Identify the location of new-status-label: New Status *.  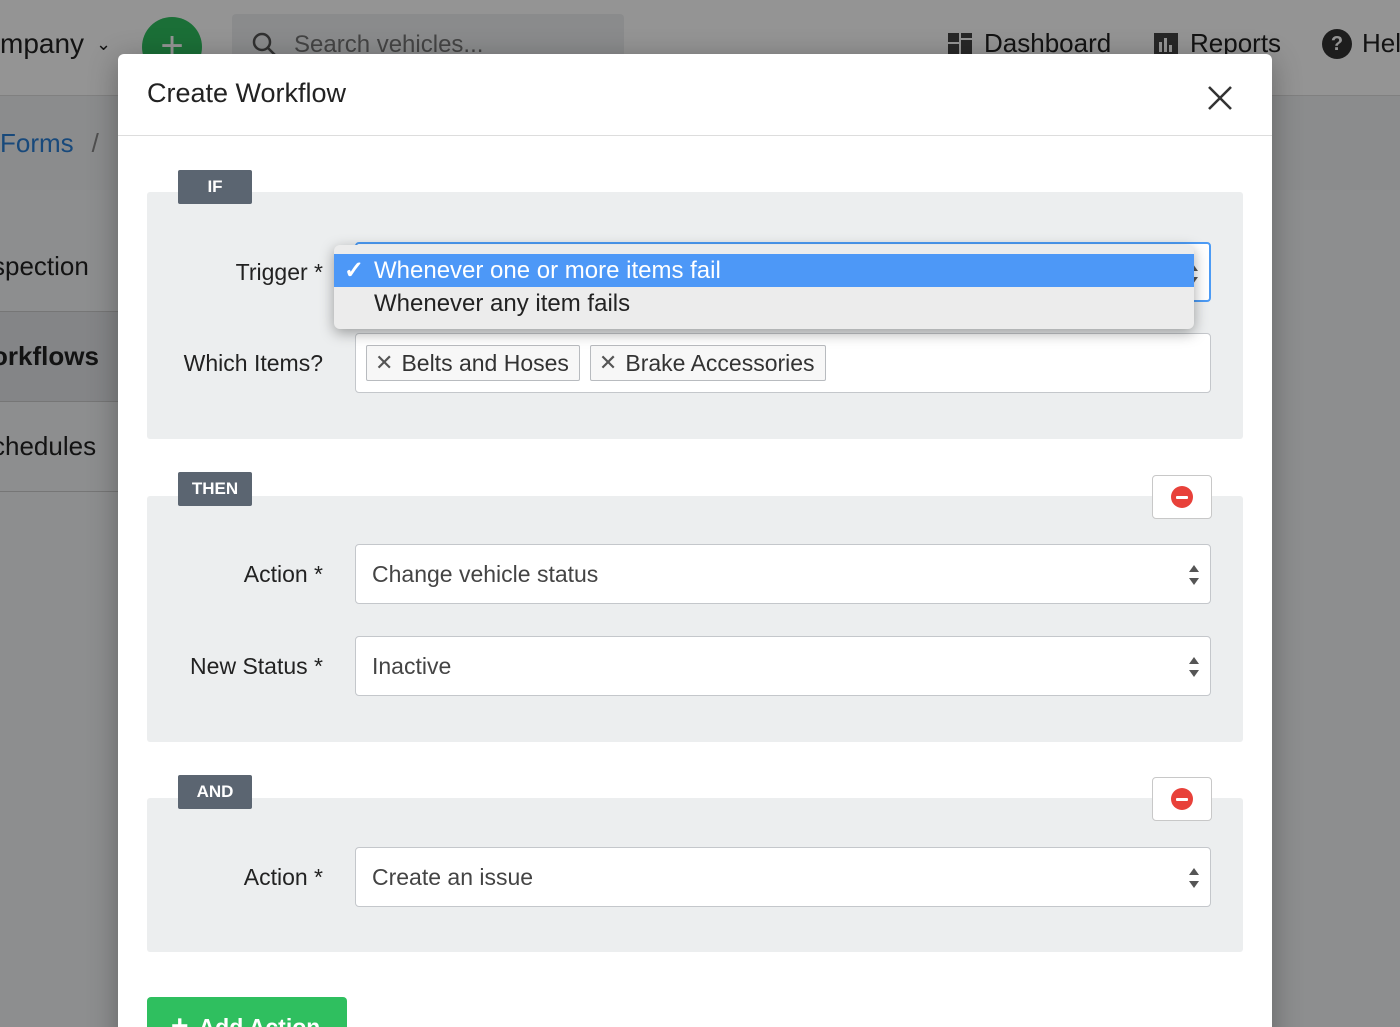
(256, 666).